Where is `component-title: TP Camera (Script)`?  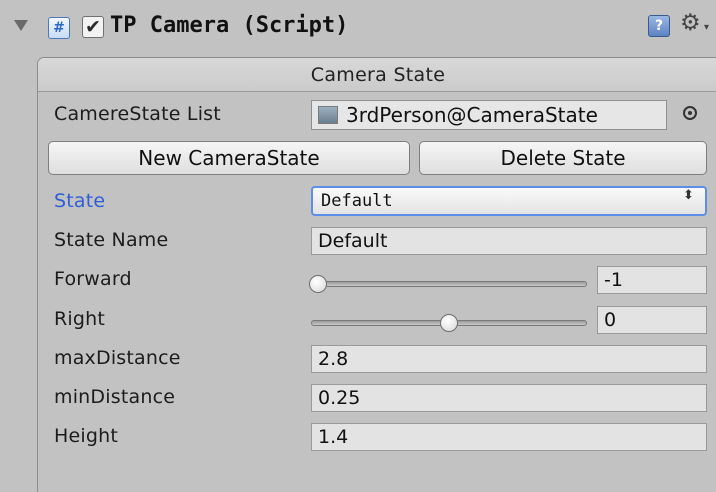
component-title: TP Camera (Script) is located at coordinates (229, 25).